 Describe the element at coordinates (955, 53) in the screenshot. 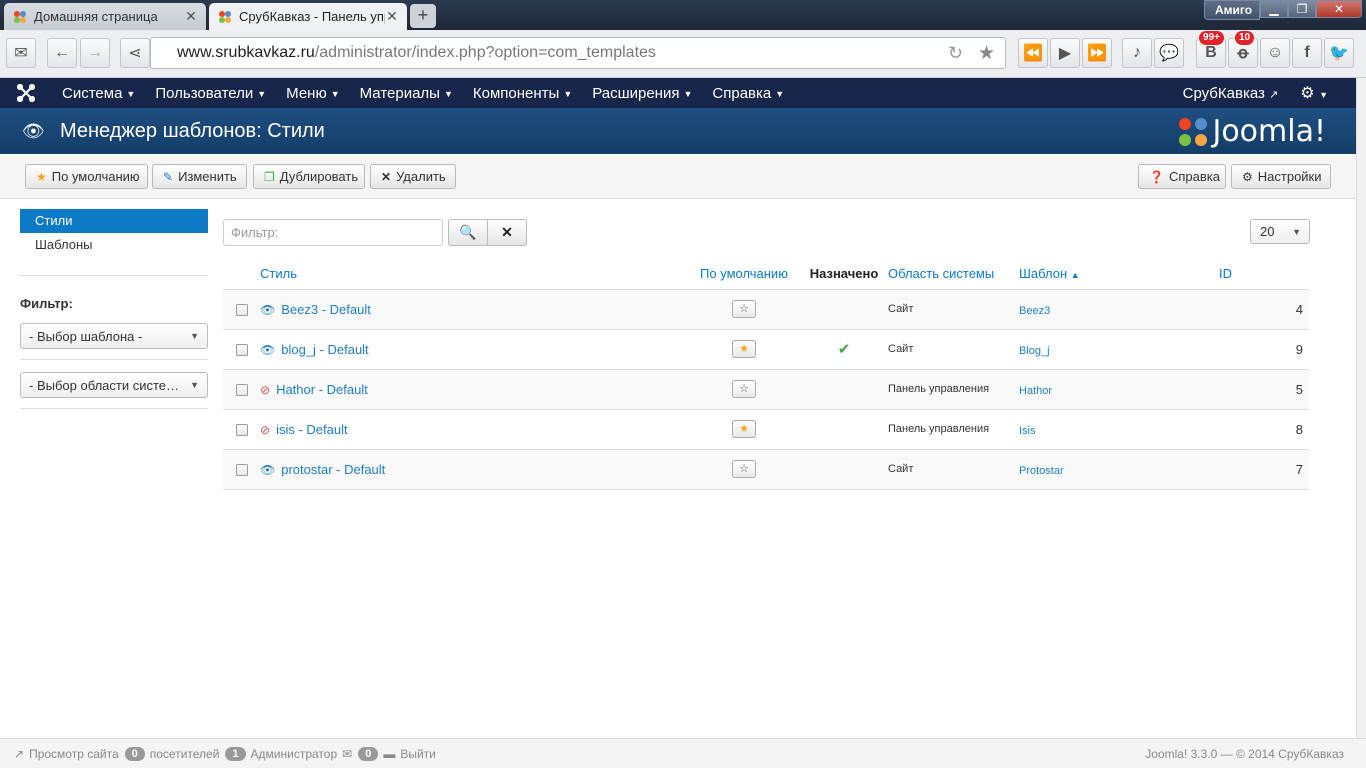

I see `reload-icon: ↻` at that location.